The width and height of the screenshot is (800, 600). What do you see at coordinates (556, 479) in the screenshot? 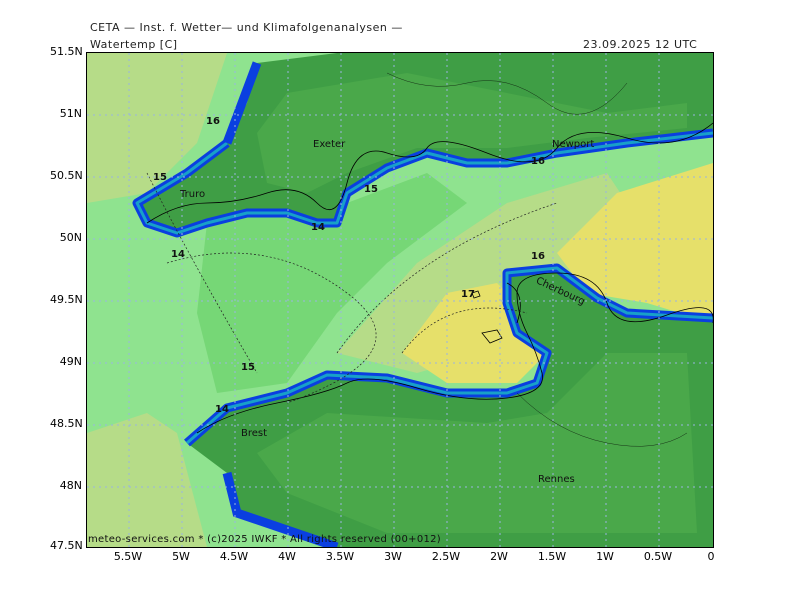
I see `place-rennes: Rennes` at bounding box center [556, 479].